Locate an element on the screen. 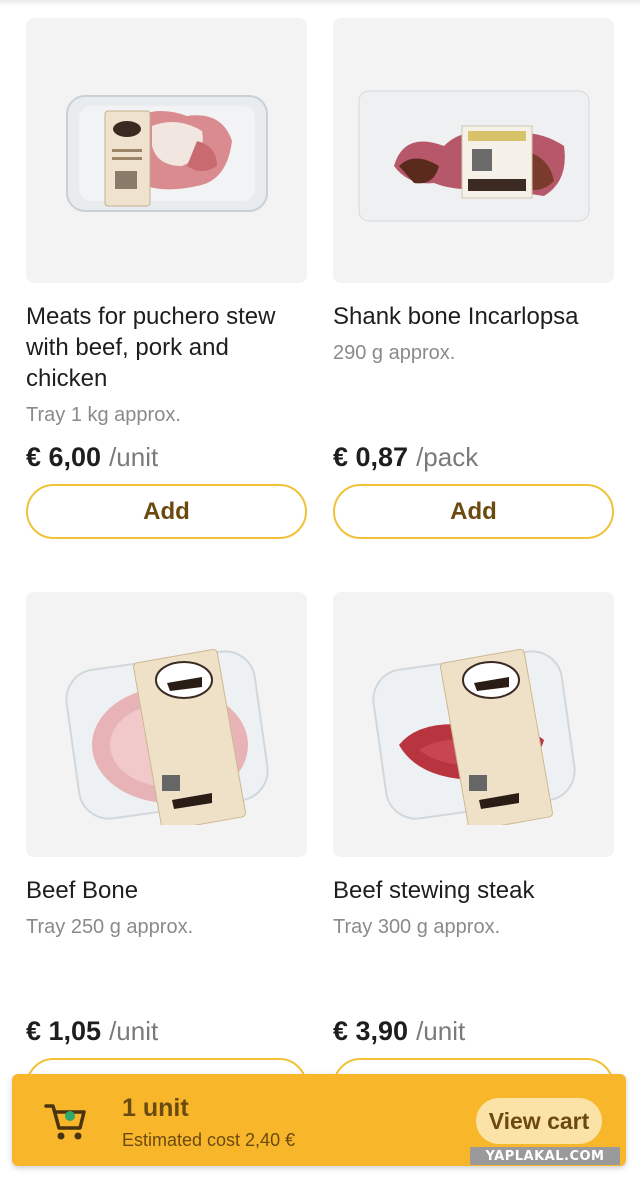  product-weight: Tray 300 g approx. is located at coordinates (417, 927).